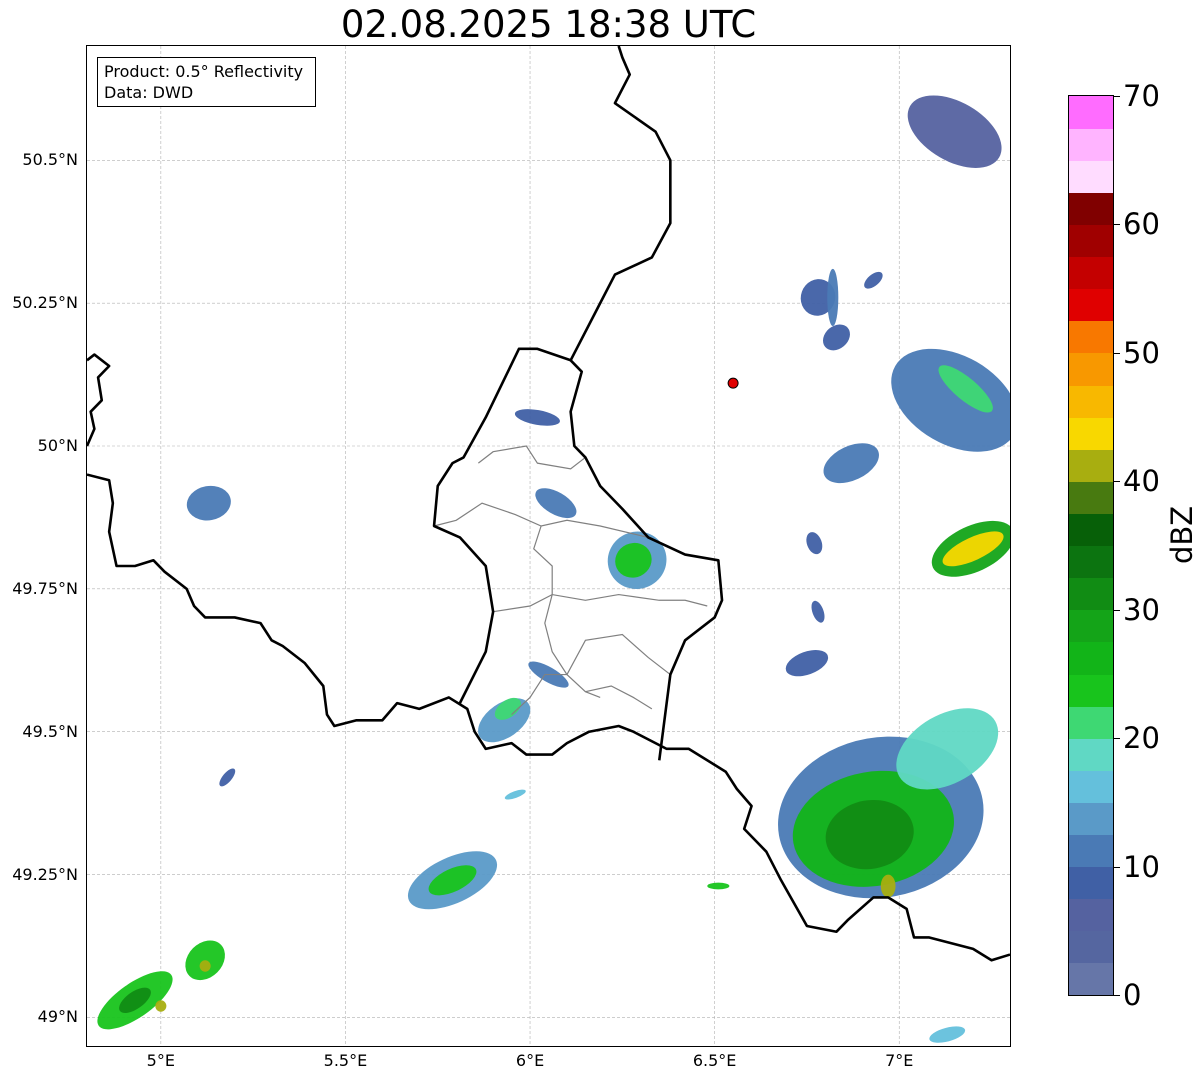  Describe the element at coordinates (714, 1060) in the screenshot. I see `longitude-label: 6.5°E` at that location.